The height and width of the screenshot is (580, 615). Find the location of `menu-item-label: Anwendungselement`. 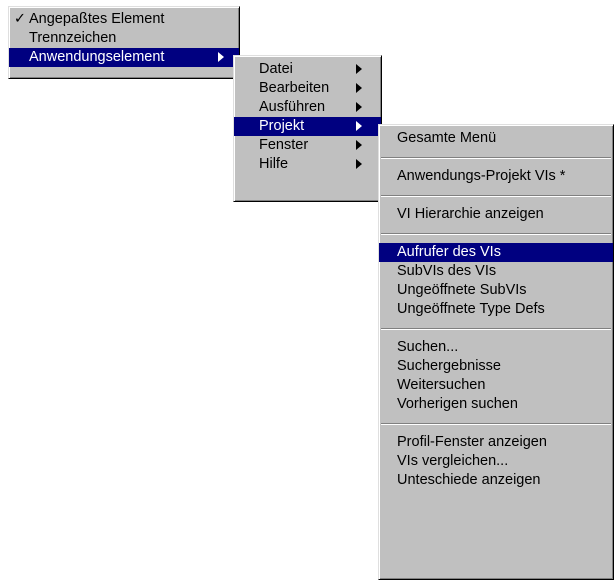

menu-item-label: Anwendungselement is located at coordinates (97, 57).